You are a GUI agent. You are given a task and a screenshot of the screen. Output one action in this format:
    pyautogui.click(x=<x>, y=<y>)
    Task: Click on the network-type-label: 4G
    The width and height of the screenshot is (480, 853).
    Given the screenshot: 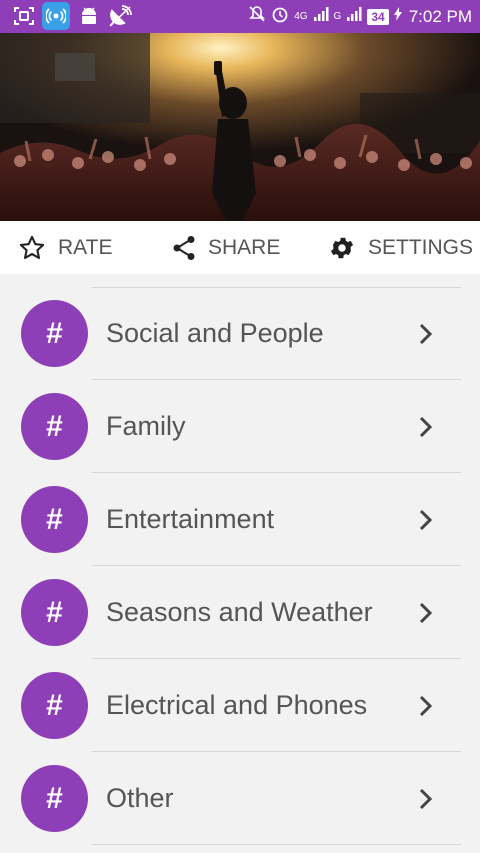 What is the action you would take?
    pyautogui.click(x=301, y=16)
    